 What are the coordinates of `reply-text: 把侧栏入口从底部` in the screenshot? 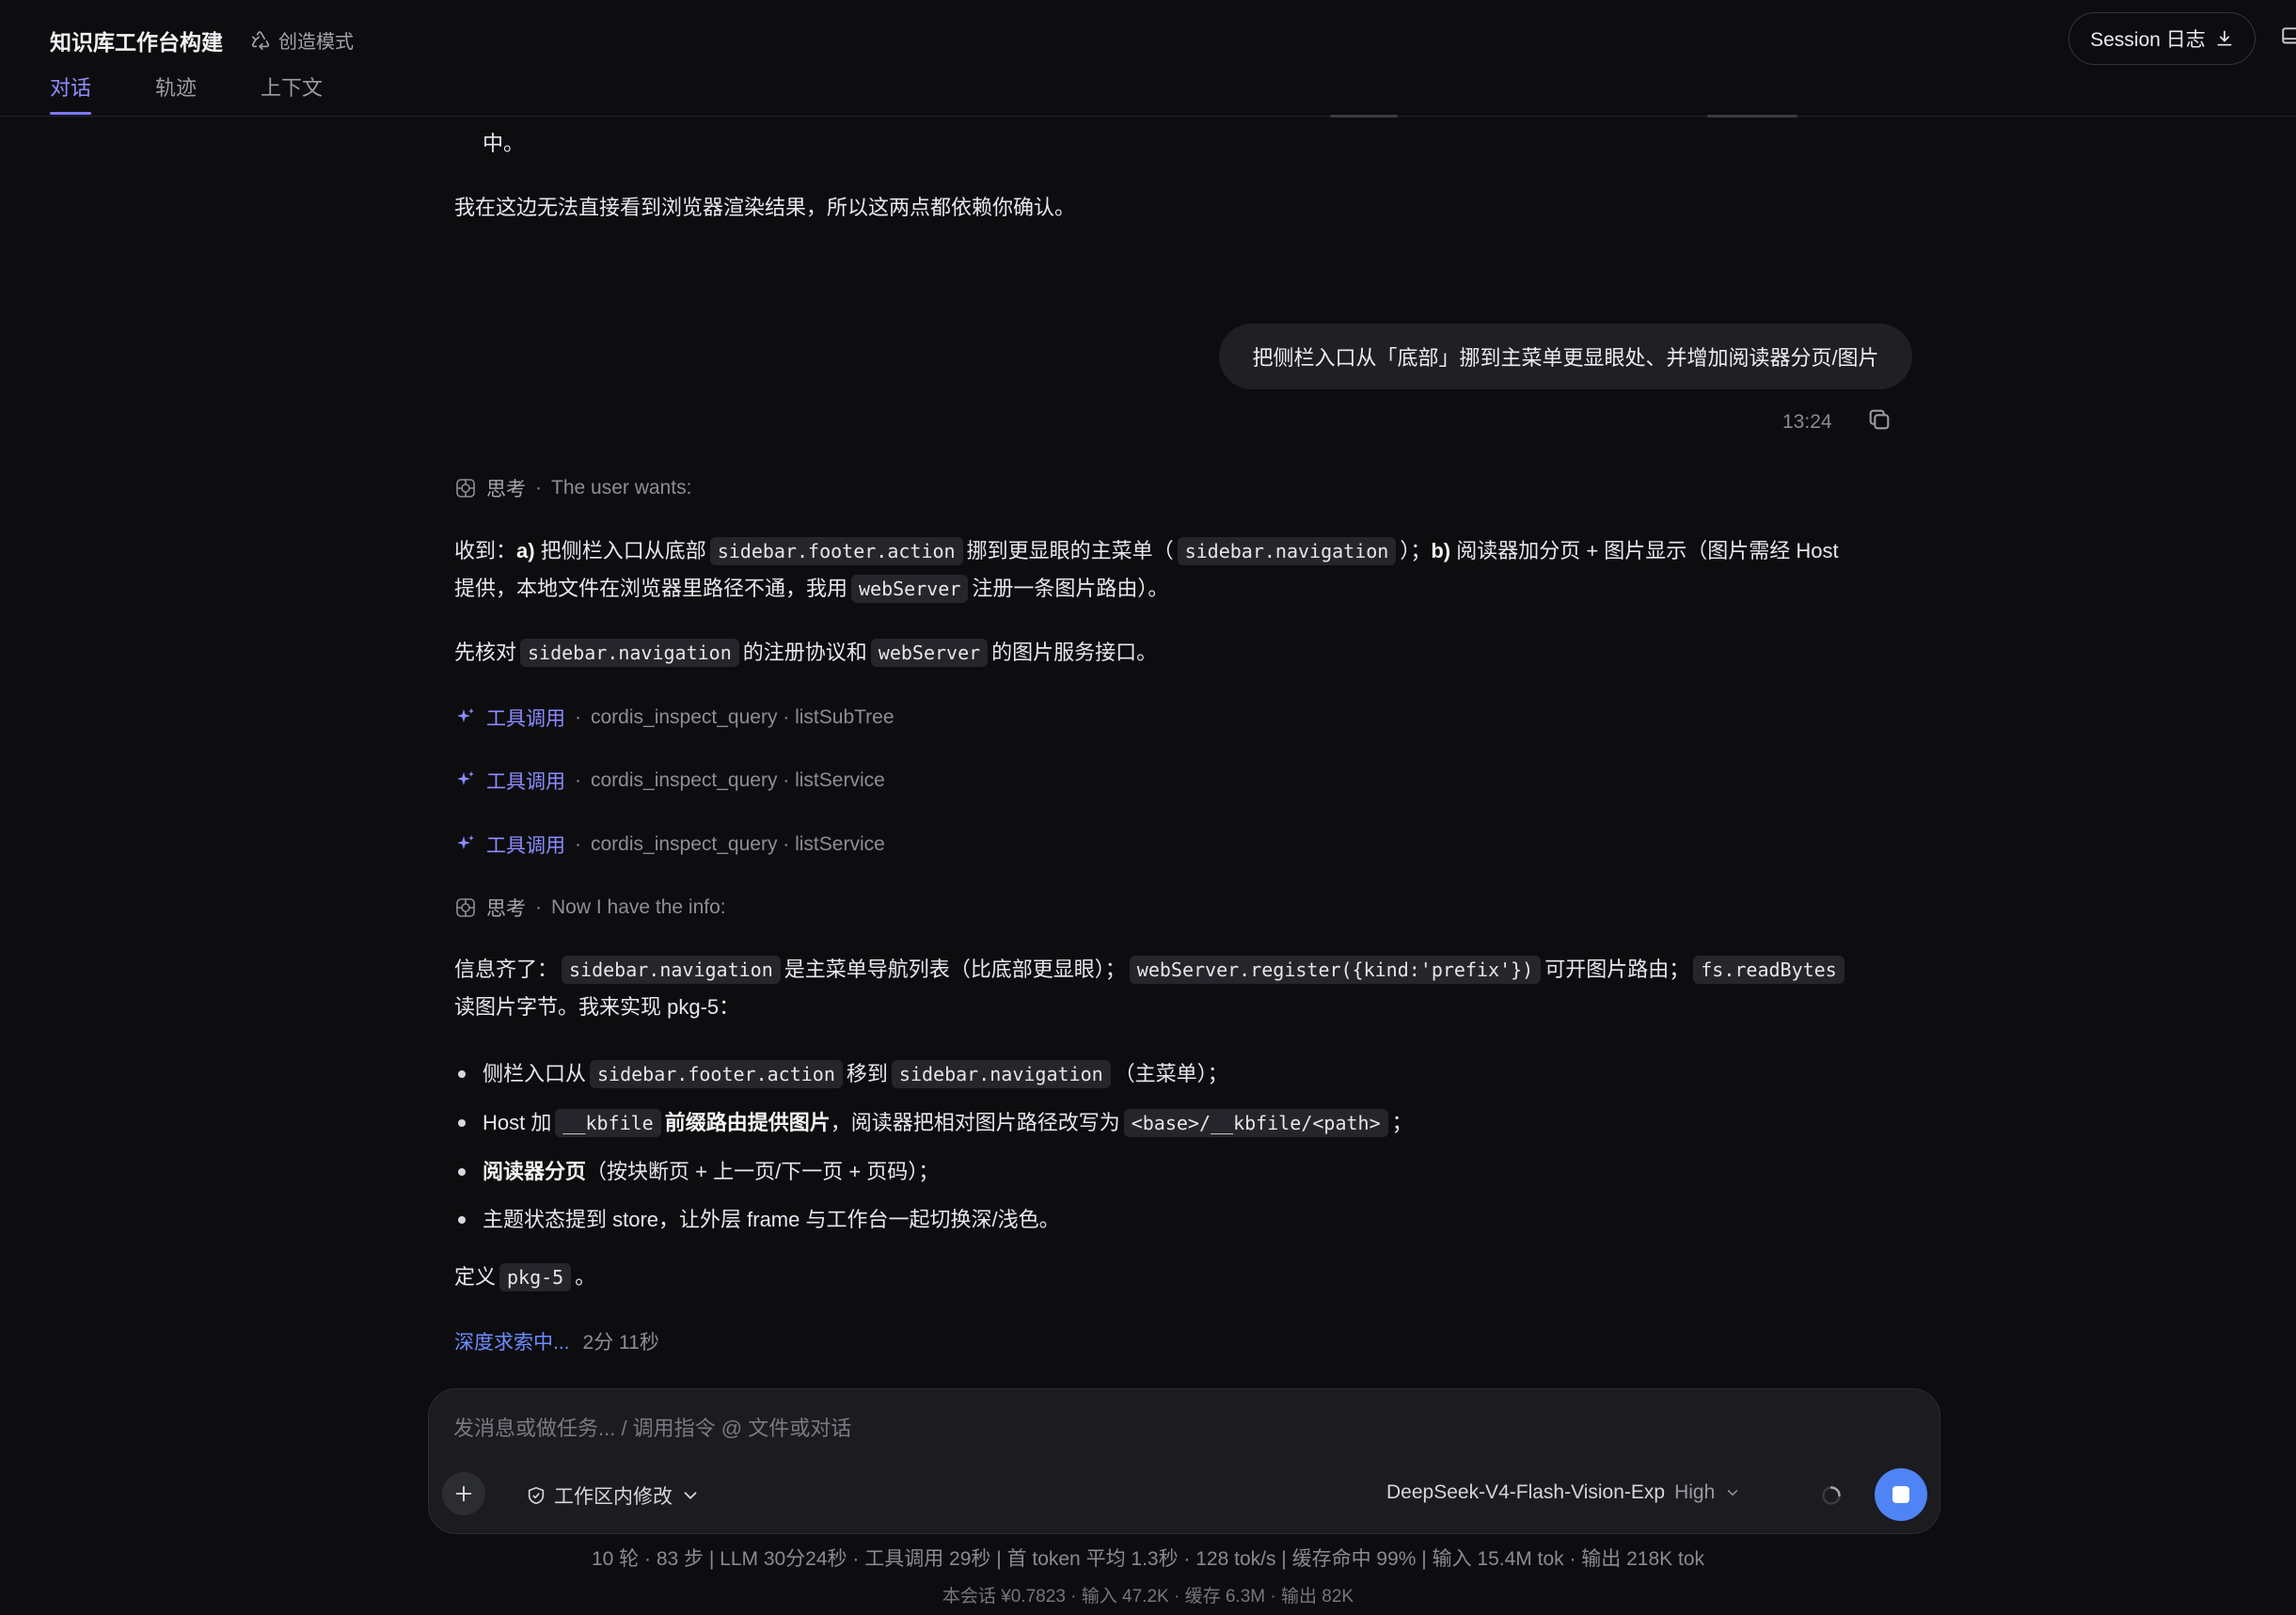 It's located at (620, 550).